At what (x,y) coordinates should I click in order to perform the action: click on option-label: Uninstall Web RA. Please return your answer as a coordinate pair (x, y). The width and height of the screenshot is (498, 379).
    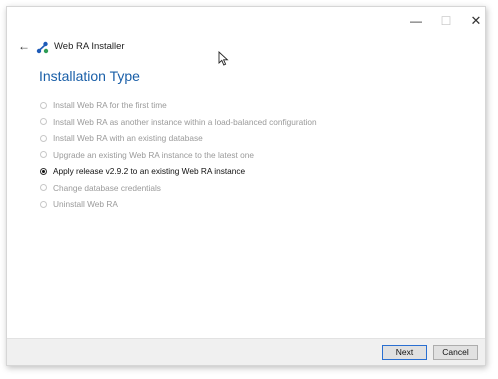
    Looking at the image, I should click on (85, 204).